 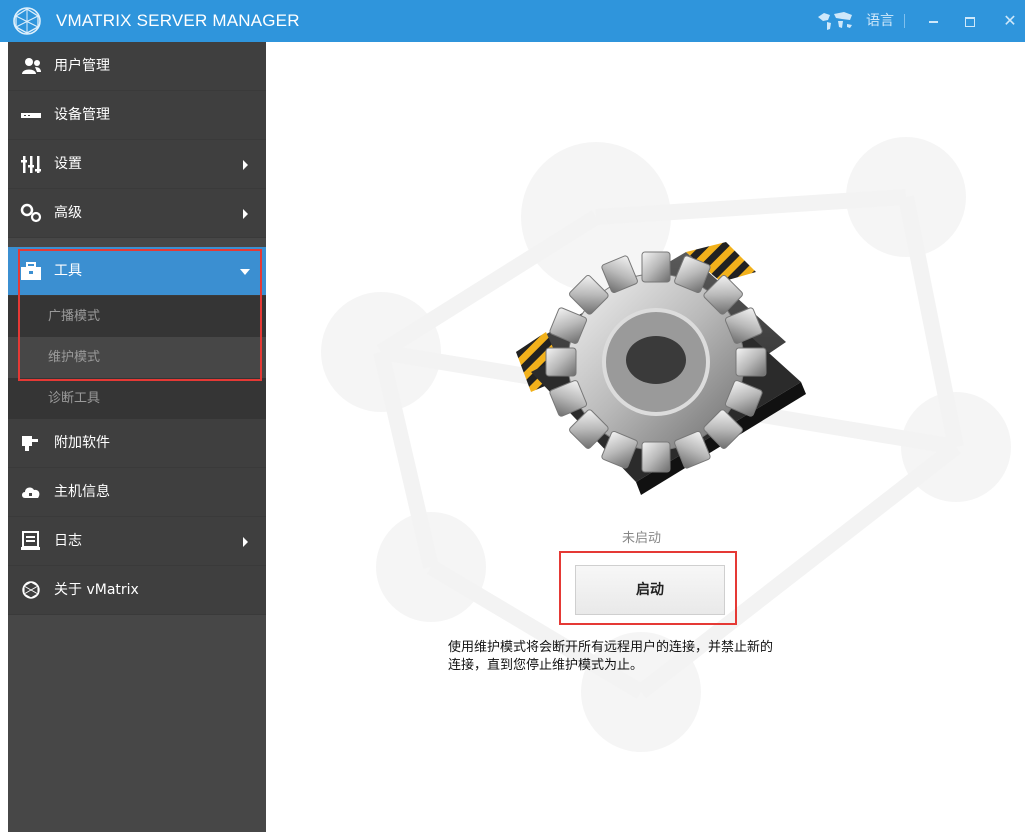 I want to click on sidebar-item-host-info: 主机信息, so click(x=137, y=492).